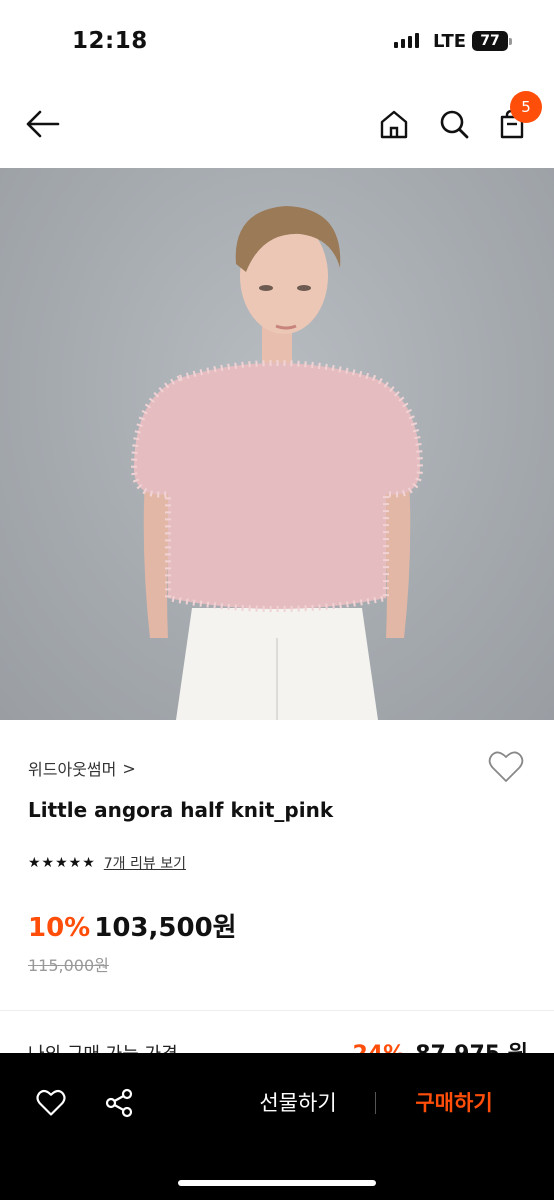 The height and width of the screenshot is (1200, 554). I want to click on home-button, so click(394, 124).